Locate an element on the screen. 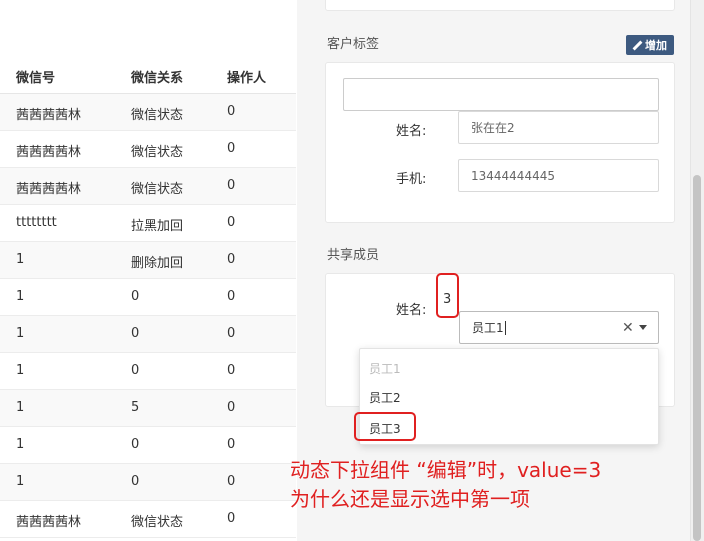 The image size is (704, 541). table-row: 1 5 0 is located at coordinates (148, 408).